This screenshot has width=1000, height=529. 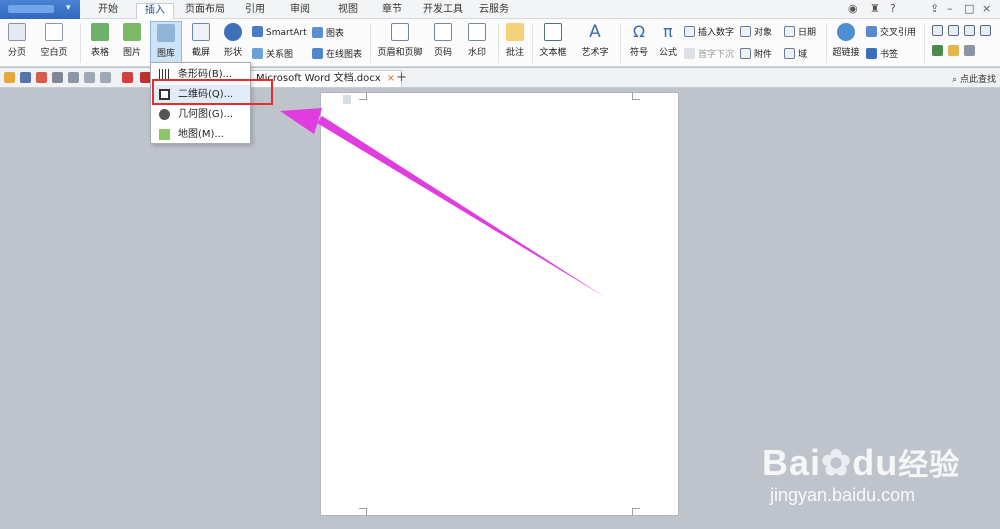 I want to click on paw-icon: ✿, so click(x=837, y=462).